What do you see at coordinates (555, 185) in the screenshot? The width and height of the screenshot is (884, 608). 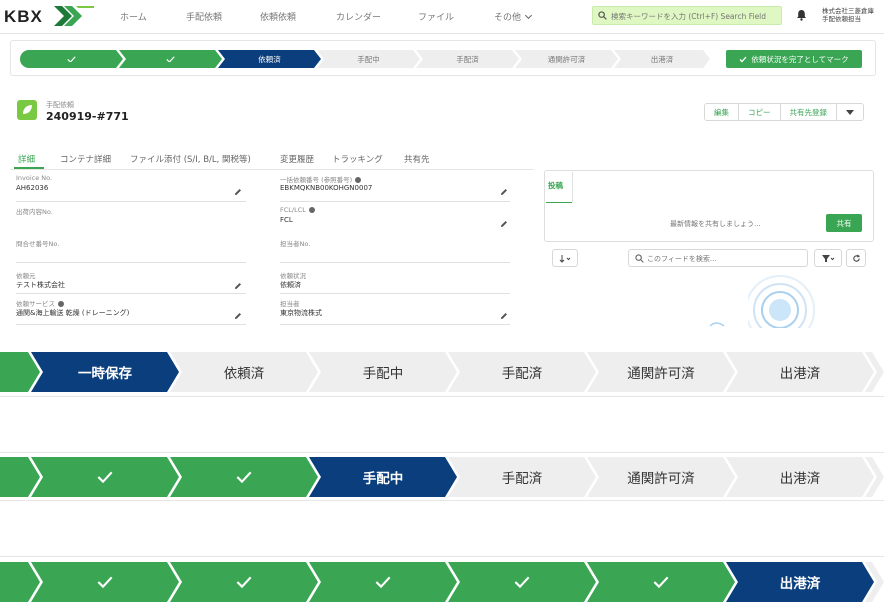 I see `chatter-tab-post: 投稿` at bounding box center [555, 185].